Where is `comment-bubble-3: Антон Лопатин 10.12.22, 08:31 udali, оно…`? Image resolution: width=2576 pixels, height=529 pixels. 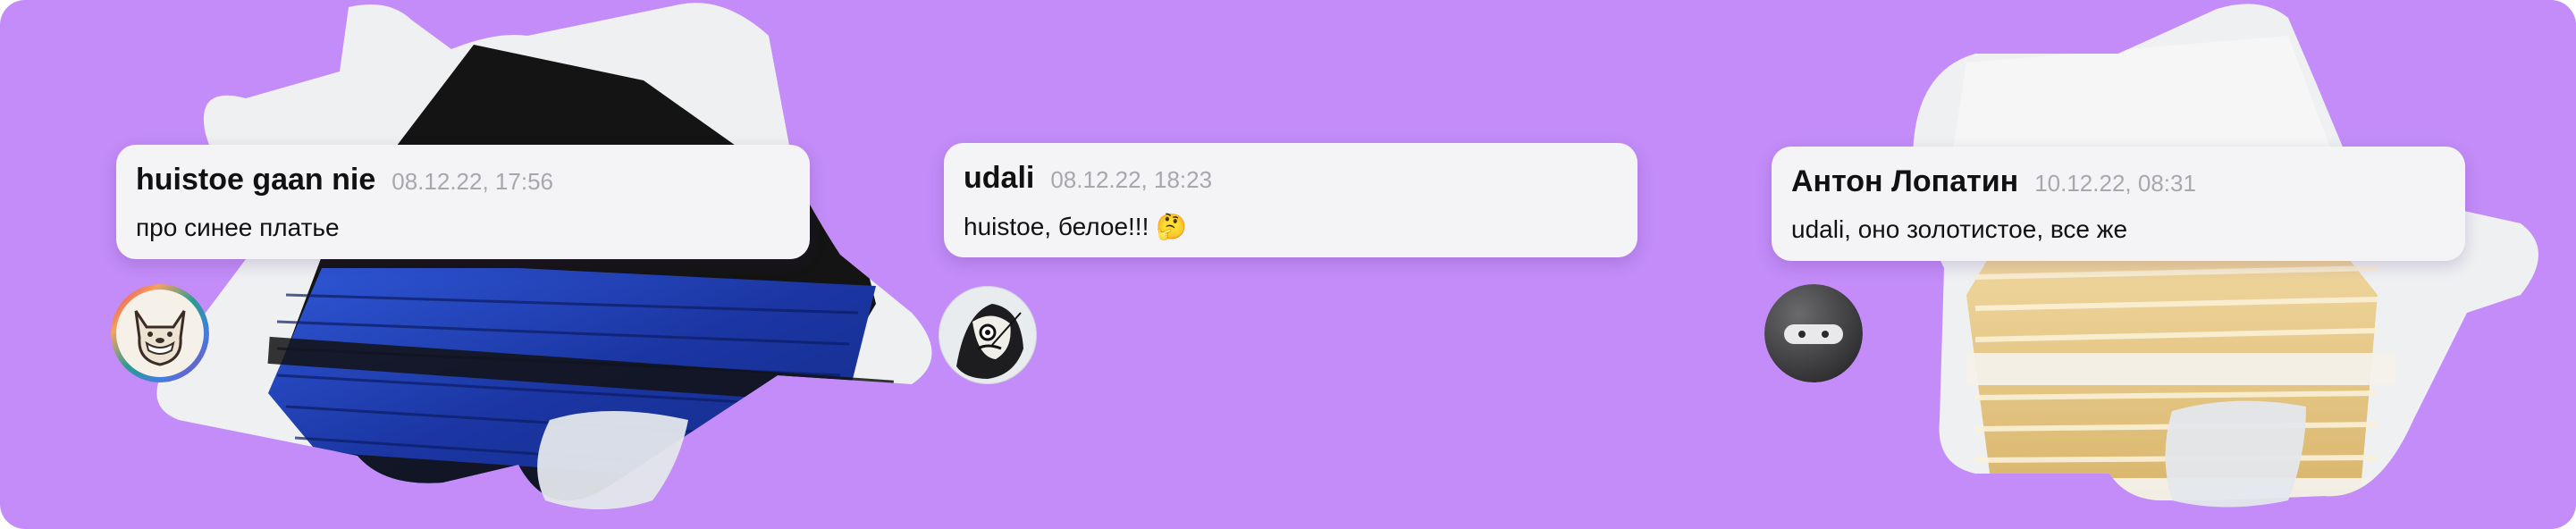
comment-bubble-3: Антон Лопатин 10.12.22, 08:31 udali, оно… is located at coordinates (2119, 204).